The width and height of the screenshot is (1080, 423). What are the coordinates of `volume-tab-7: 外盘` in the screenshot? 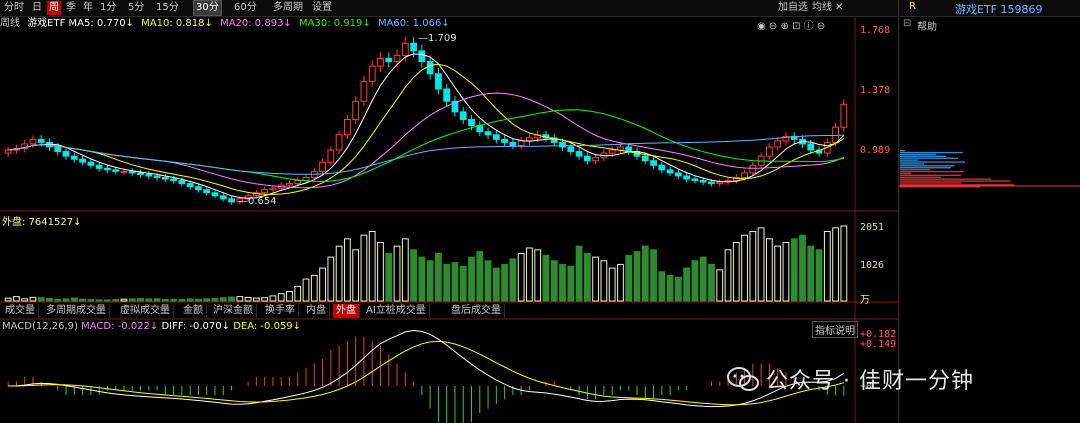 It's located at (346, 311).